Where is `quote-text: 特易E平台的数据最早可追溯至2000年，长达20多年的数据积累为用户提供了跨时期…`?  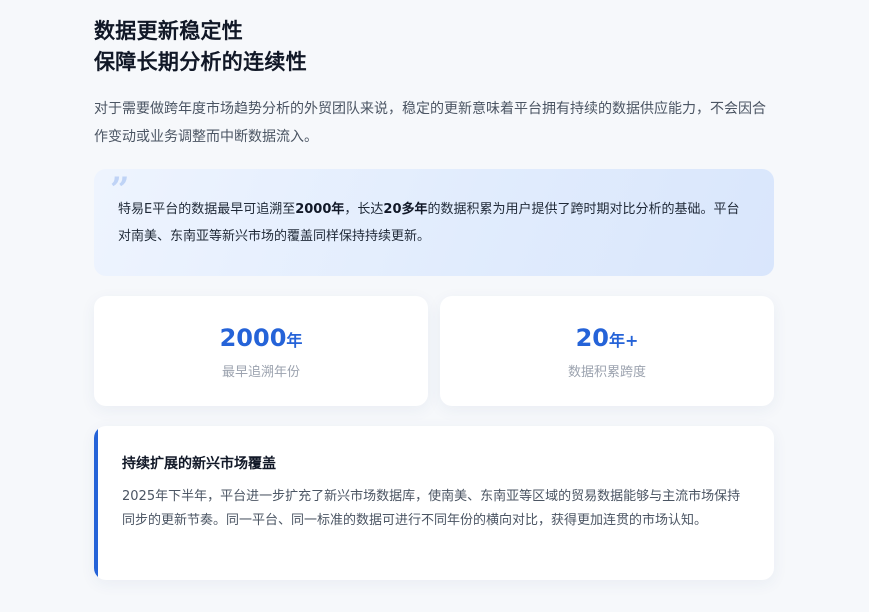 quote-text: 特易E平台的数据最早可追溯至2000年，长达20多年的数据积累为用户提供了跨时期… is located at coordinates (432, 223).